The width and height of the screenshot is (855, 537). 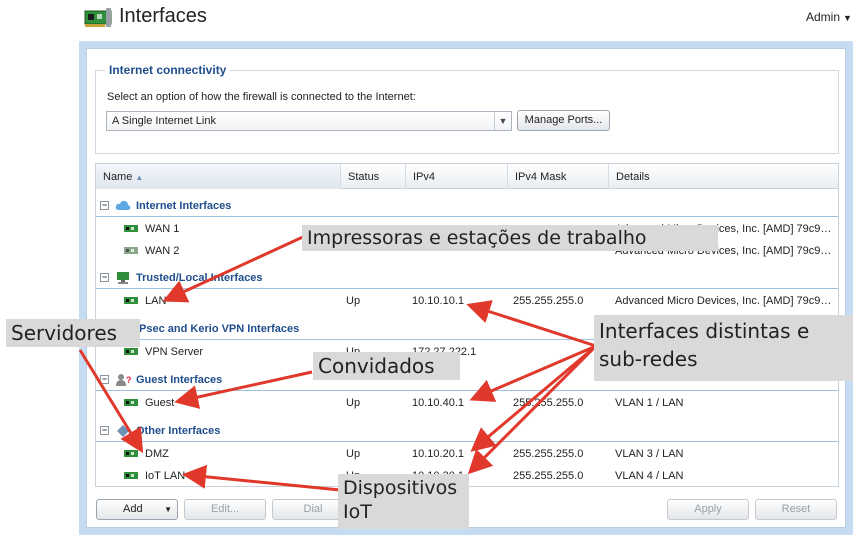 I want to click on arrow-to-dmz, so click(x=111, y=401).